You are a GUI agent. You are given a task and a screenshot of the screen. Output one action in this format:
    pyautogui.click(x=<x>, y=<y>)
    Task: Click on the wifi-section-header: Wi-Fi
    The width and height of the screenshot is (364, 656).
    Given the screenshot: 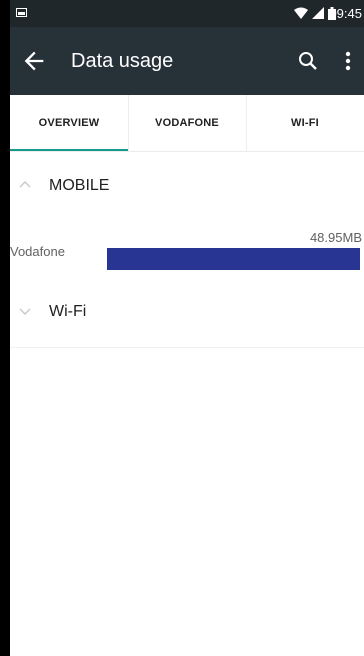 What is the action you would take?
    pyautogui.click(x=187, y=312)
    